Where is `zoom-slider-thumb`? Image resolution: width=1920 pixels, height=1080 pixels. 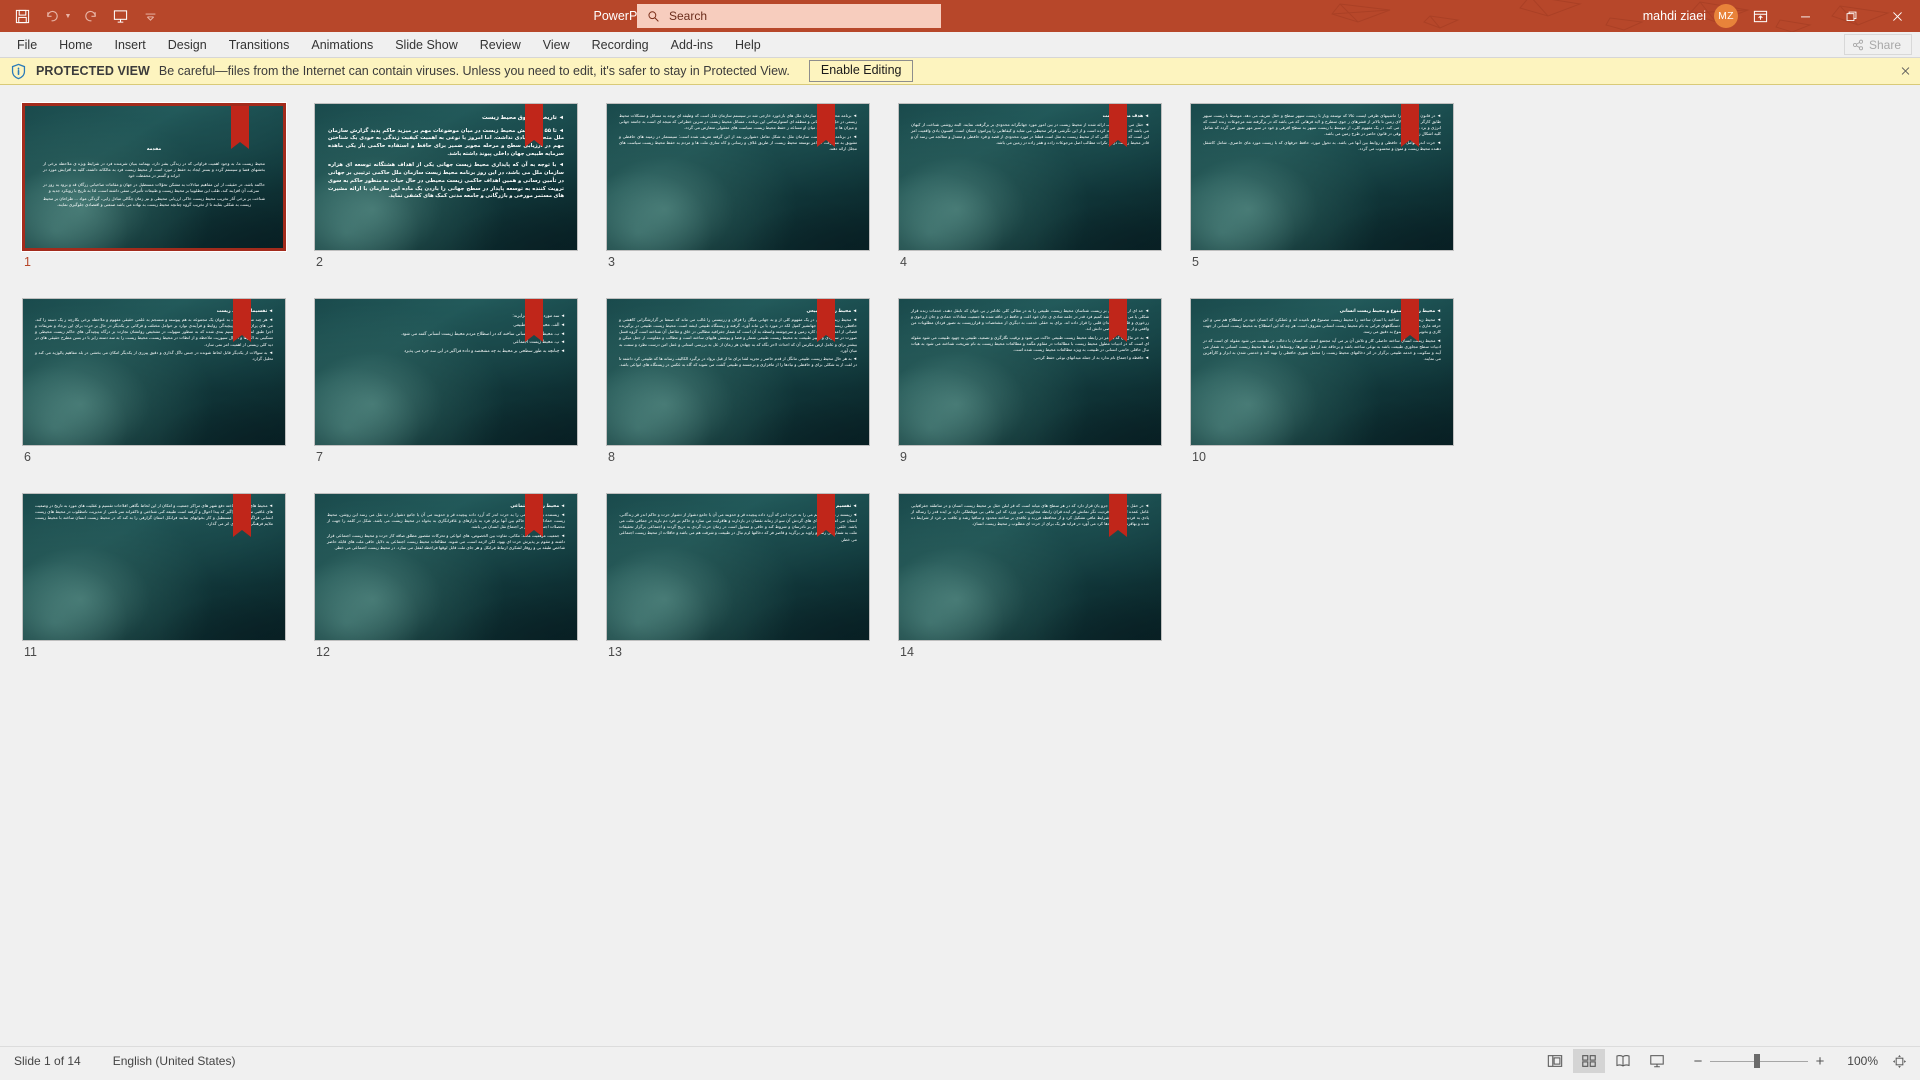 zoom-slider-thumb is located at coordinates (1757, 1061).